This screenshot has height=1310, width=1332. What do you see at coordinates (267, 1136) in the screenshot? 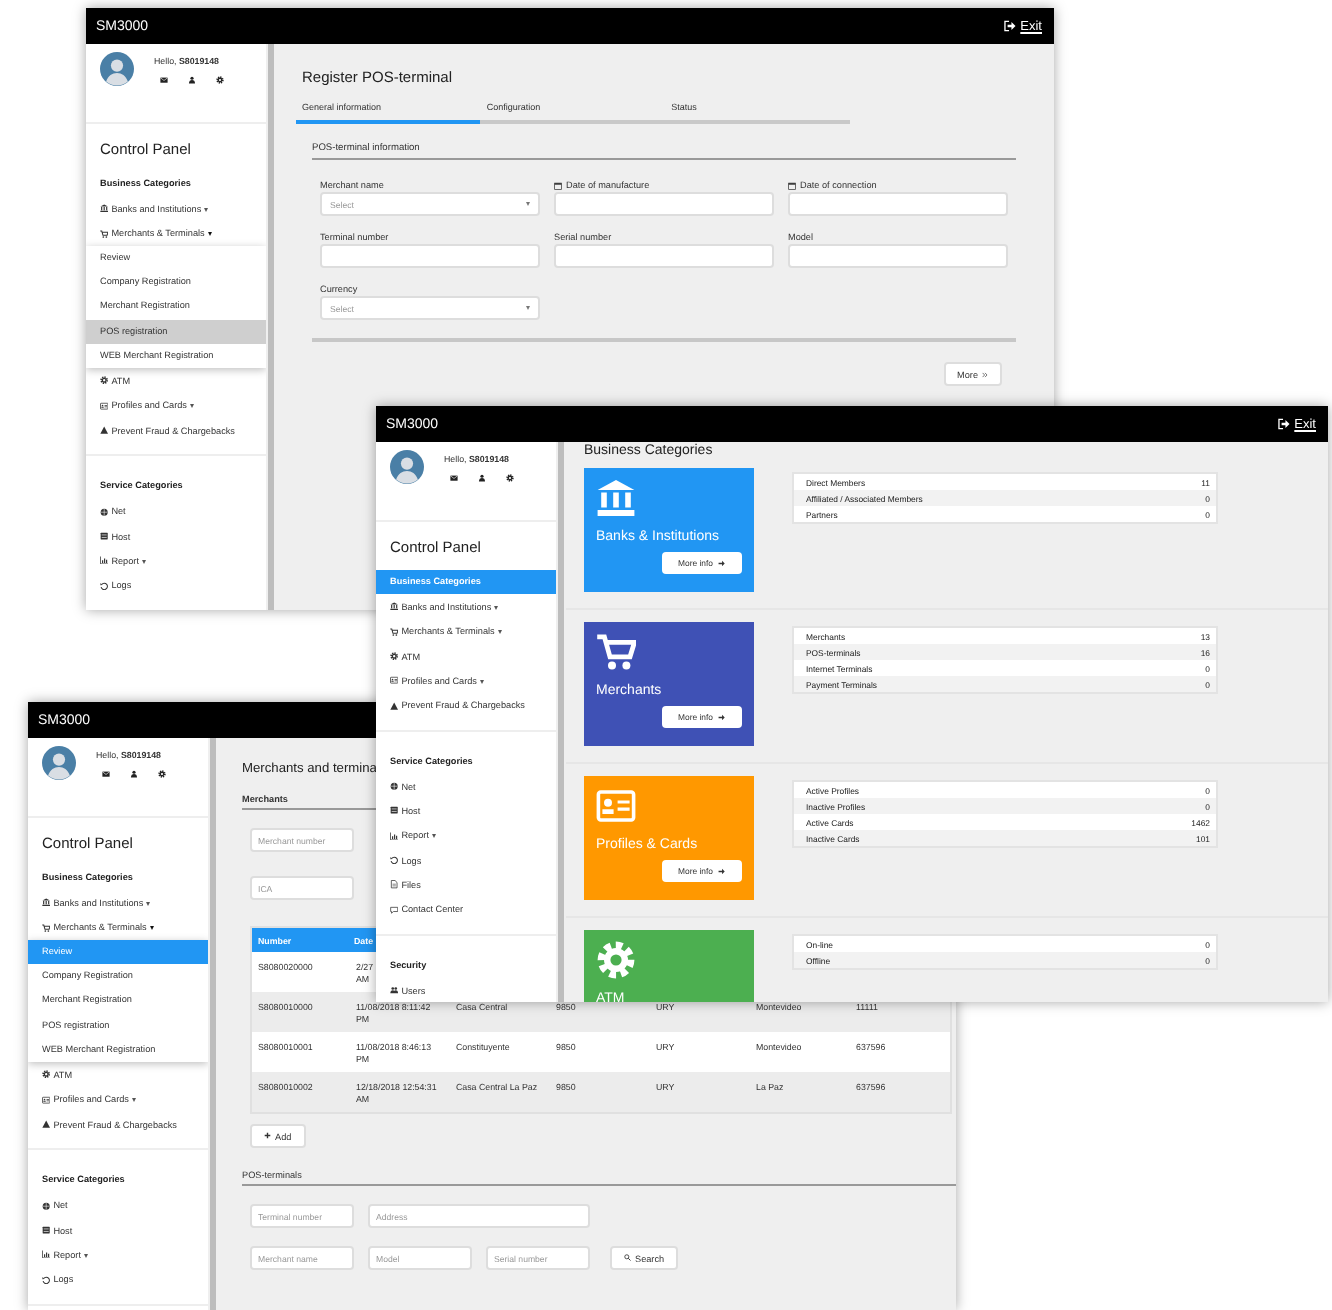
I see `plus-icon` at bounding box center [267, 1136].